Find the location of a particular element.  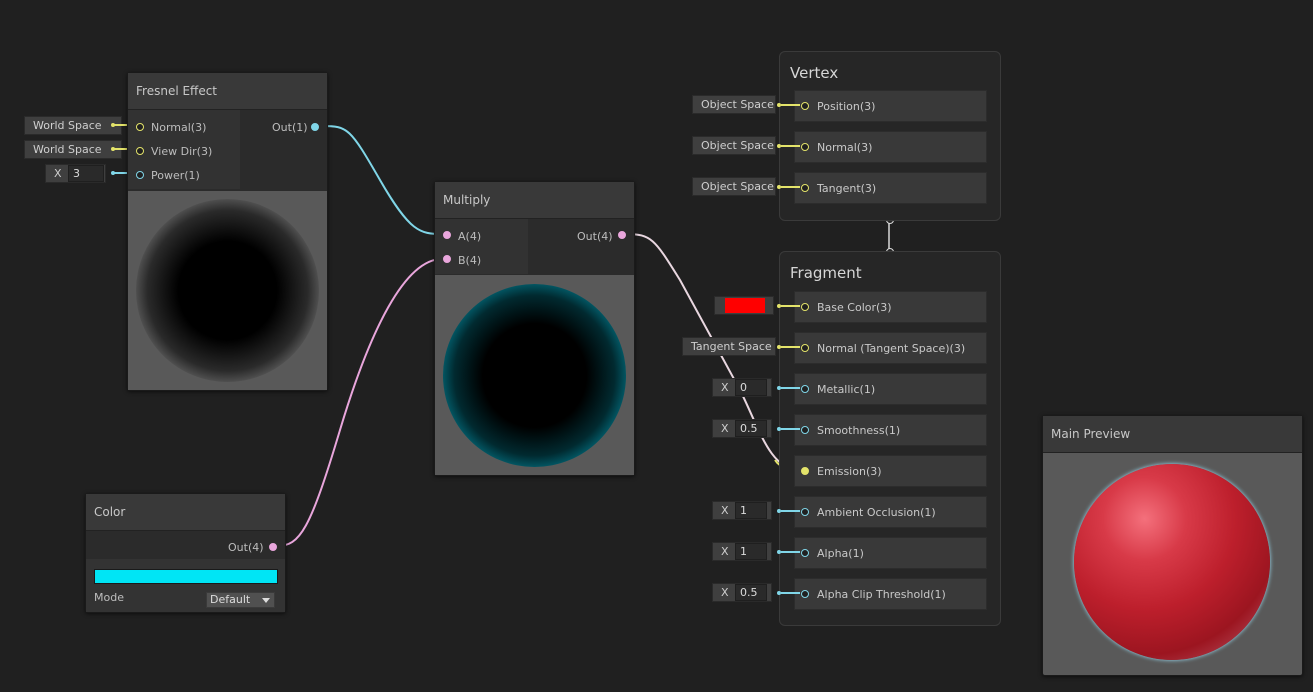

multiply-input-panel is located at coordinates (481, 246).